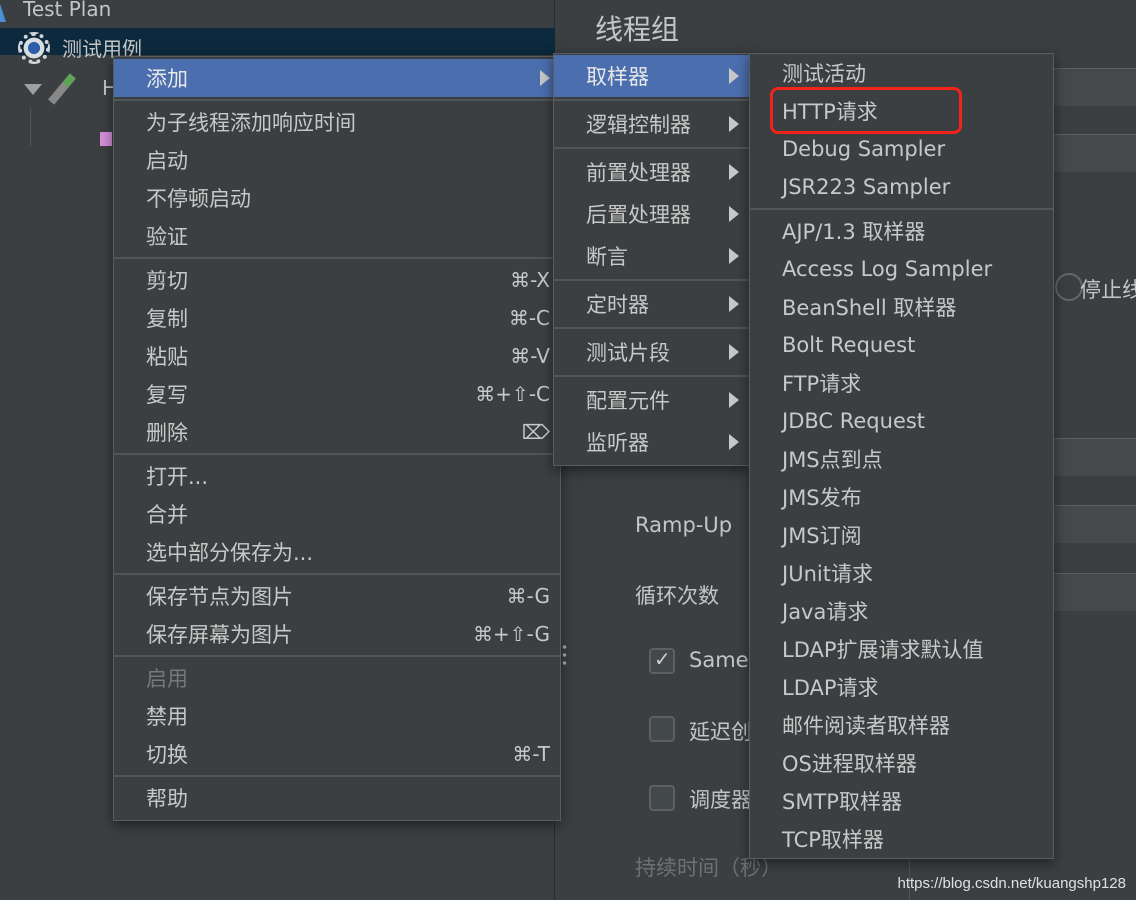  Describe the element at coordinates (337, 160) in the screenshot. I see `menu-item: 启动` at that location.